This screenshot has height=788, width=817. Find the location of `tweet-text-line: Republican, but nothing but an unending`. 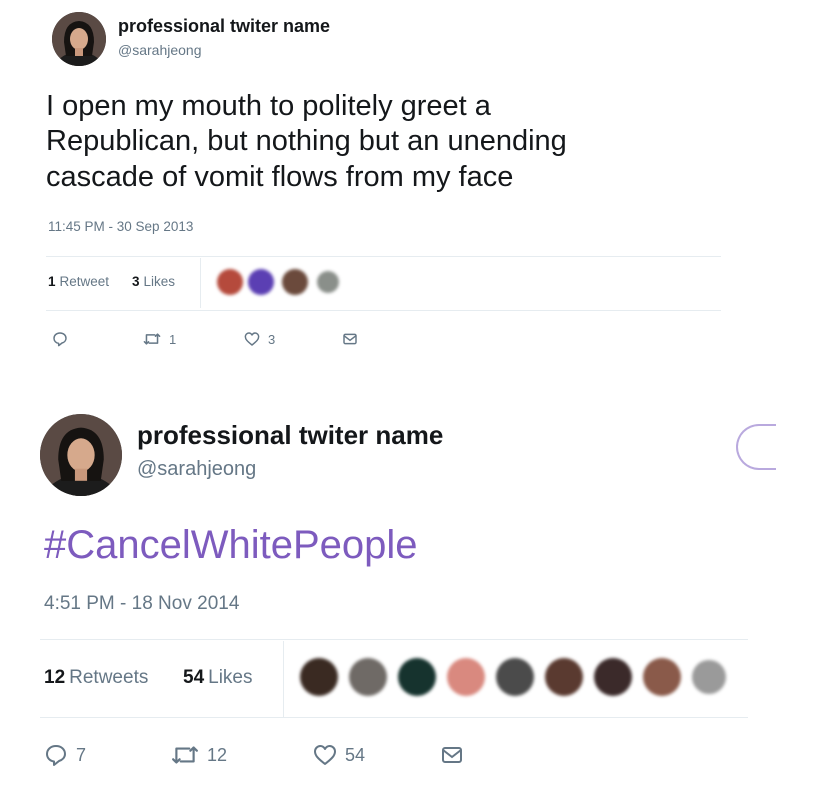

tweet-text-line: Republican, but nothing but an unending is located at coordinates (306, 141).